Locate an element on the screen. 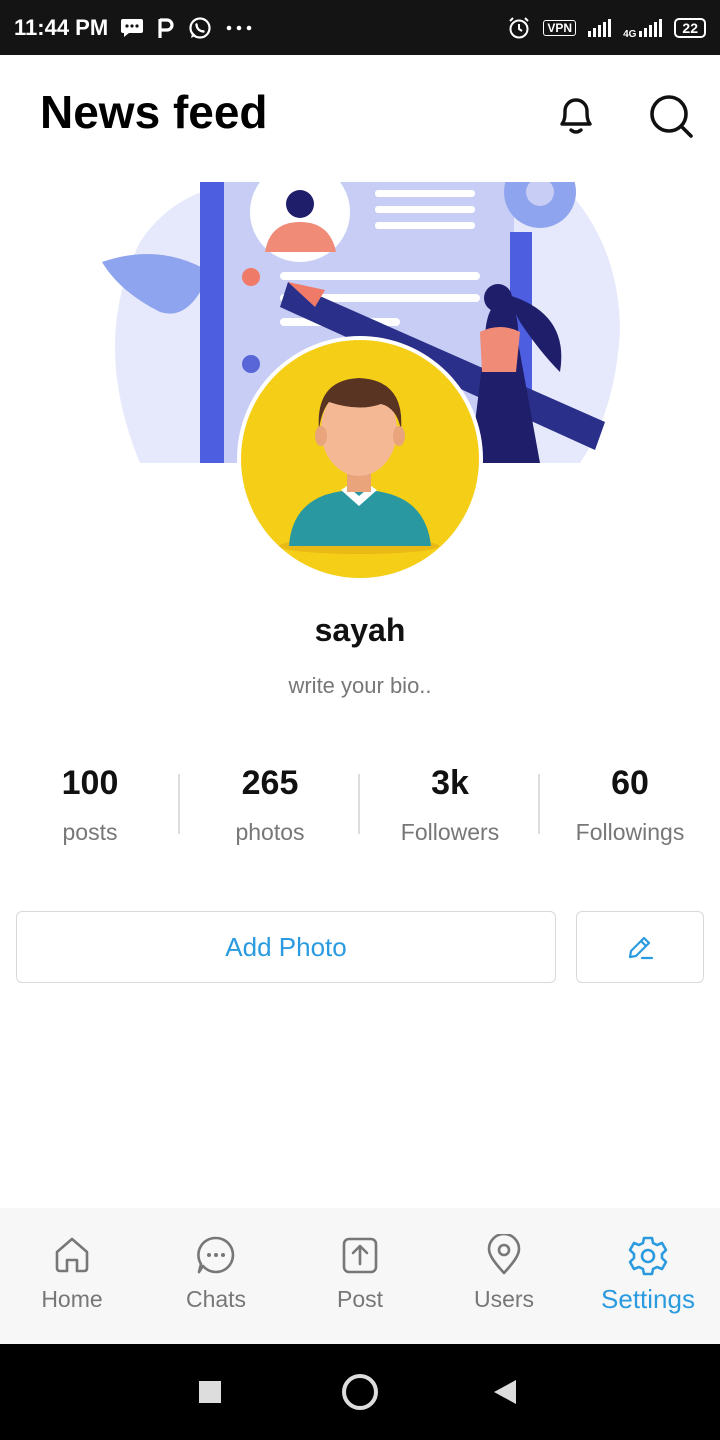 This screenshot has height=1440, width=720. vpn-badge: VPN is located at coordinates (560, 27).